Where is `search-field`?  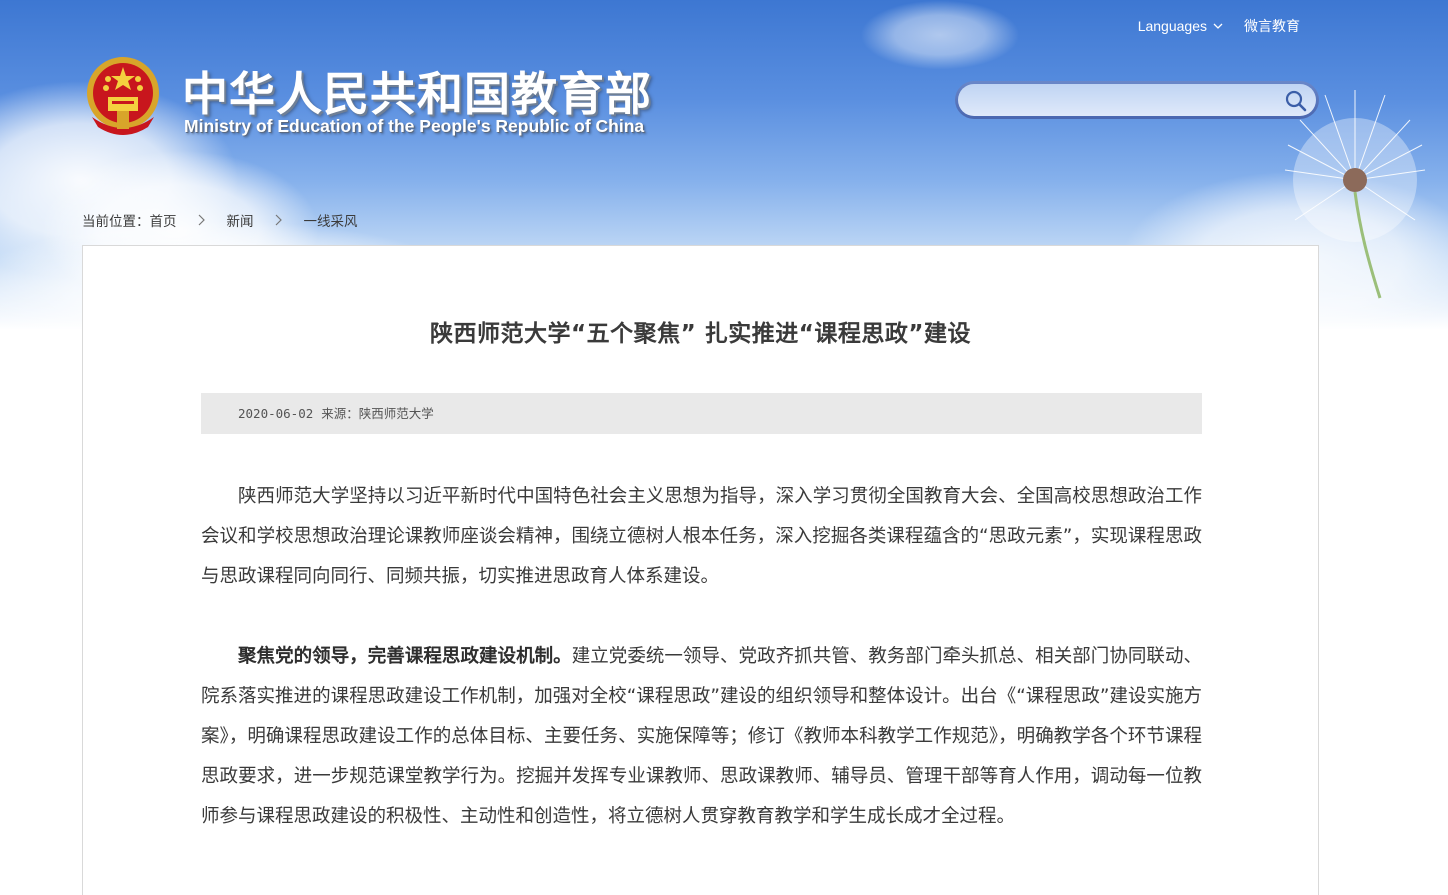
search-field is located at coordinates (1137, 100).